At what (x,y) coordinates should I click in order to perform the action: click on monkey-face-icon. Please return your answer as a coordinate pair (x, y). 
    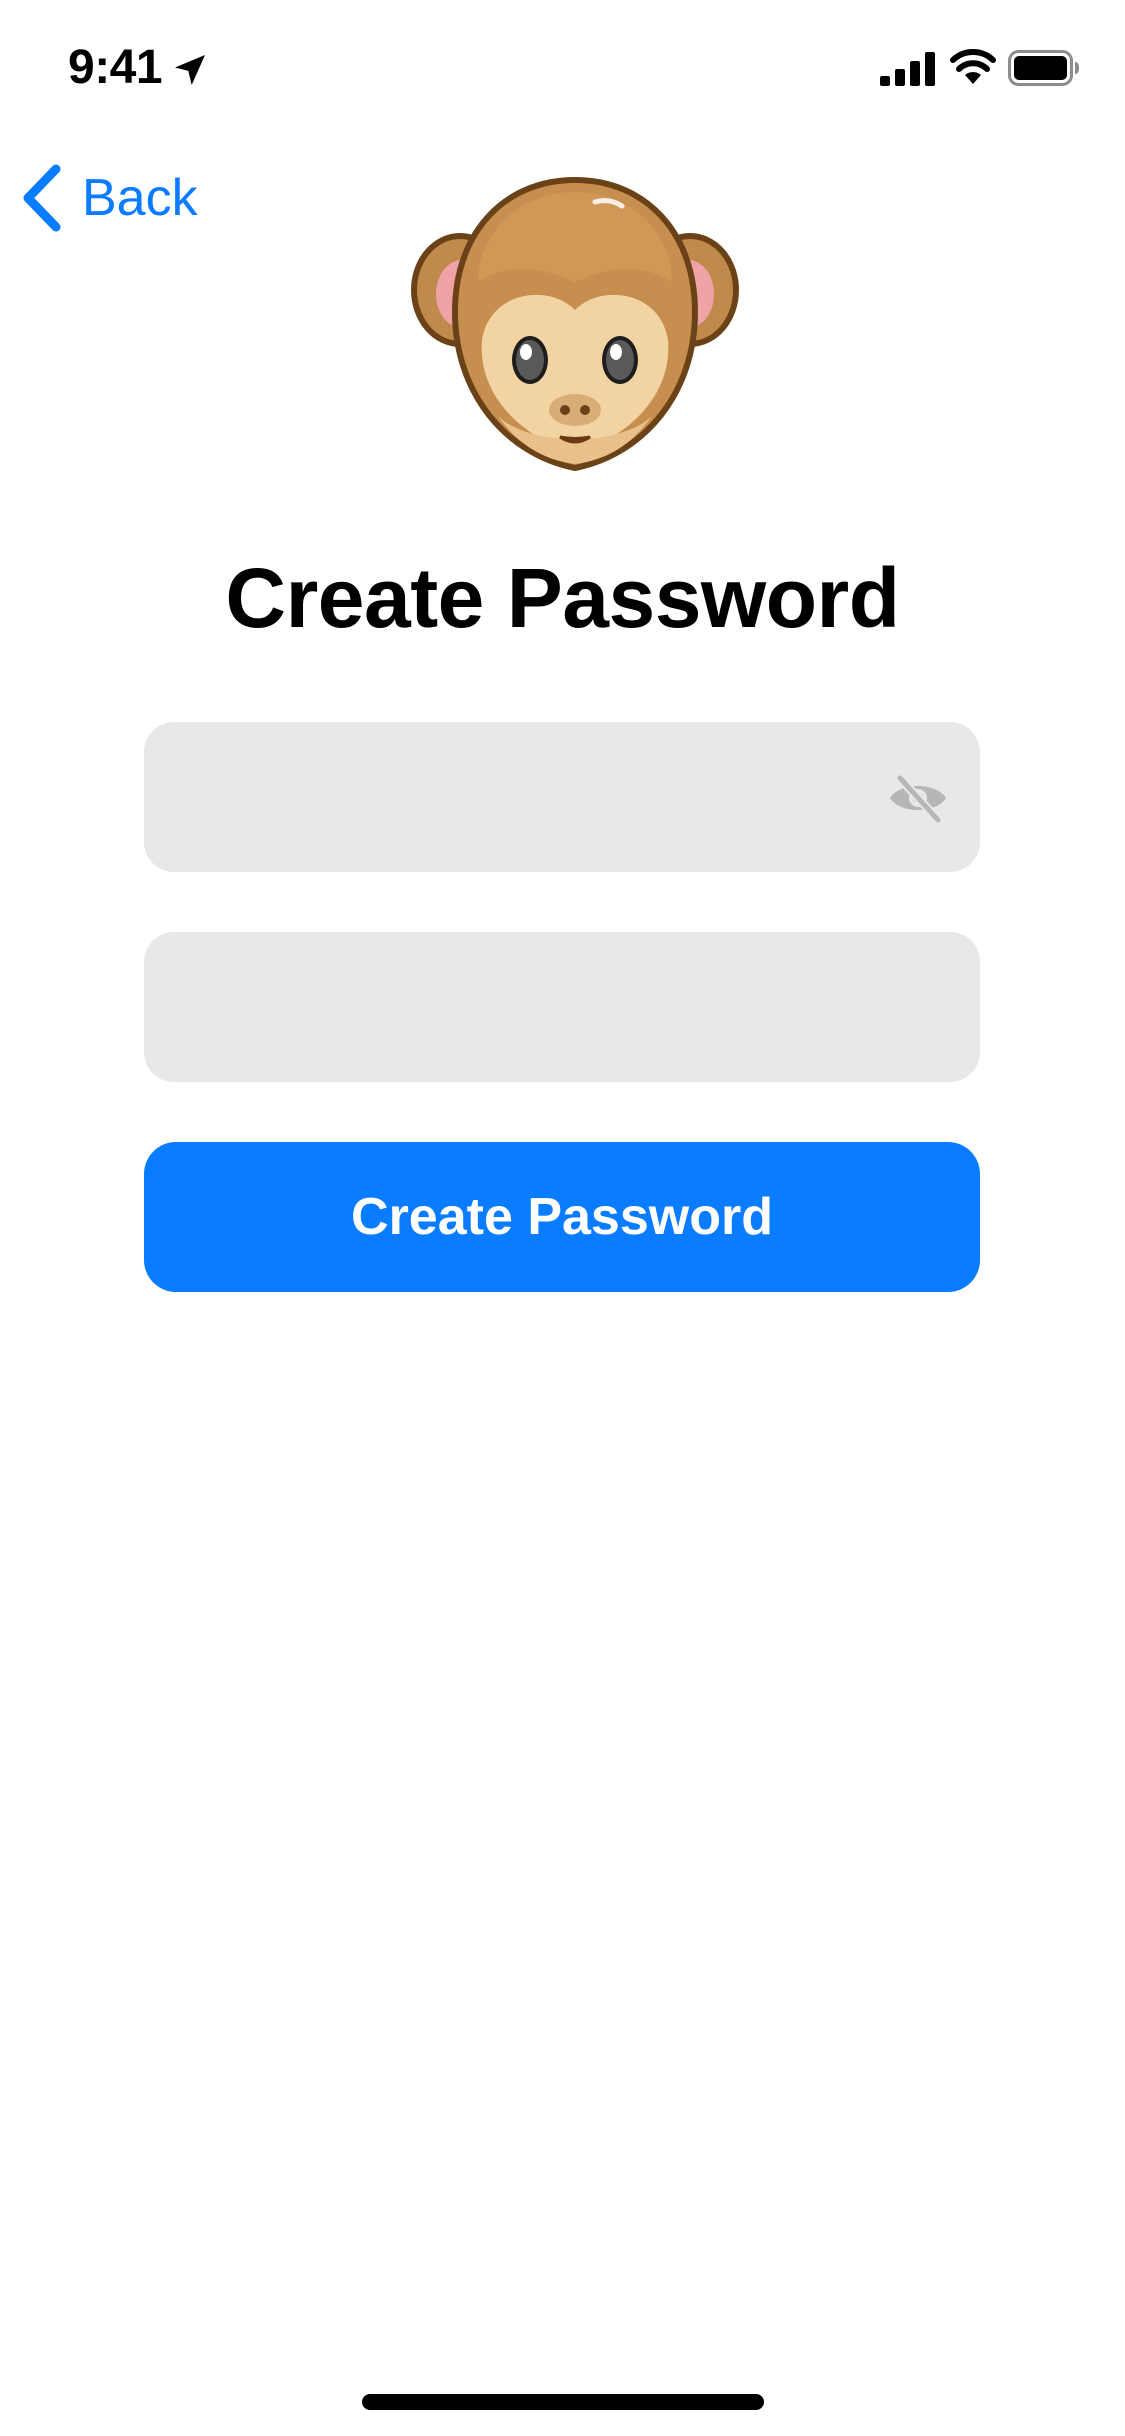
    Looking at the image, I should click on (575, 324).